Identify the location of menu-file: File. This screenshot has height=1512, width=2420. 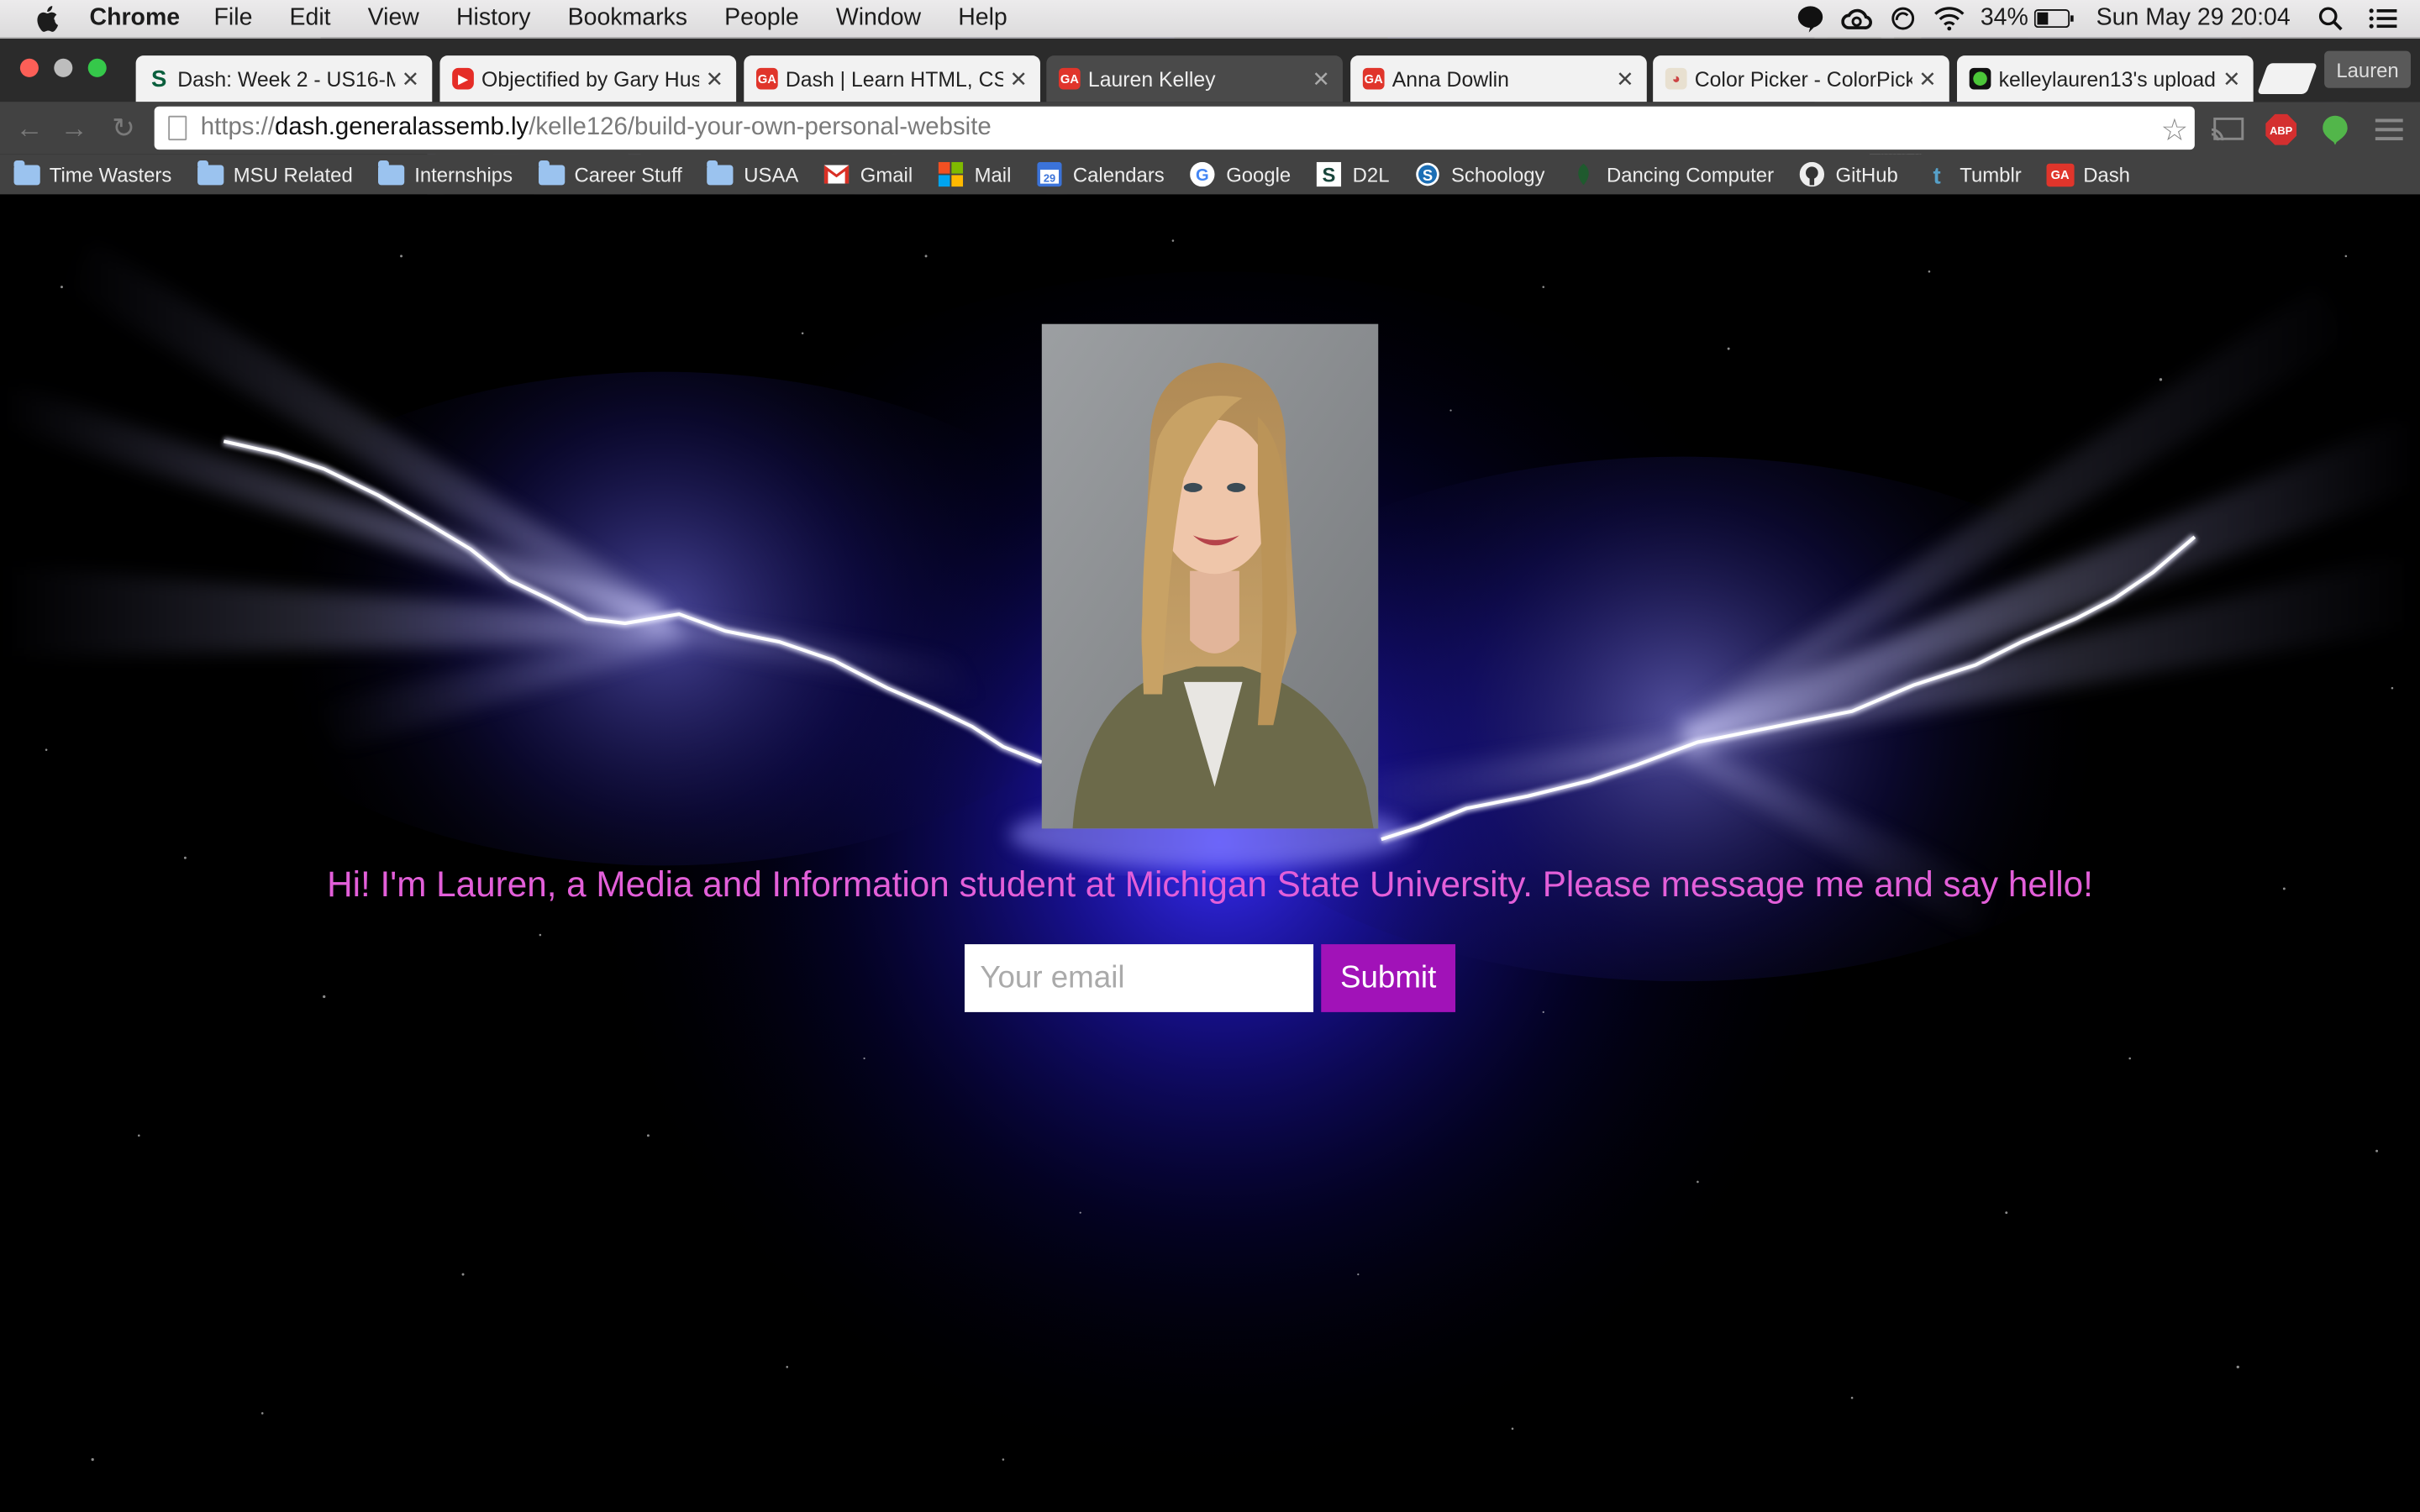
(233, 19).